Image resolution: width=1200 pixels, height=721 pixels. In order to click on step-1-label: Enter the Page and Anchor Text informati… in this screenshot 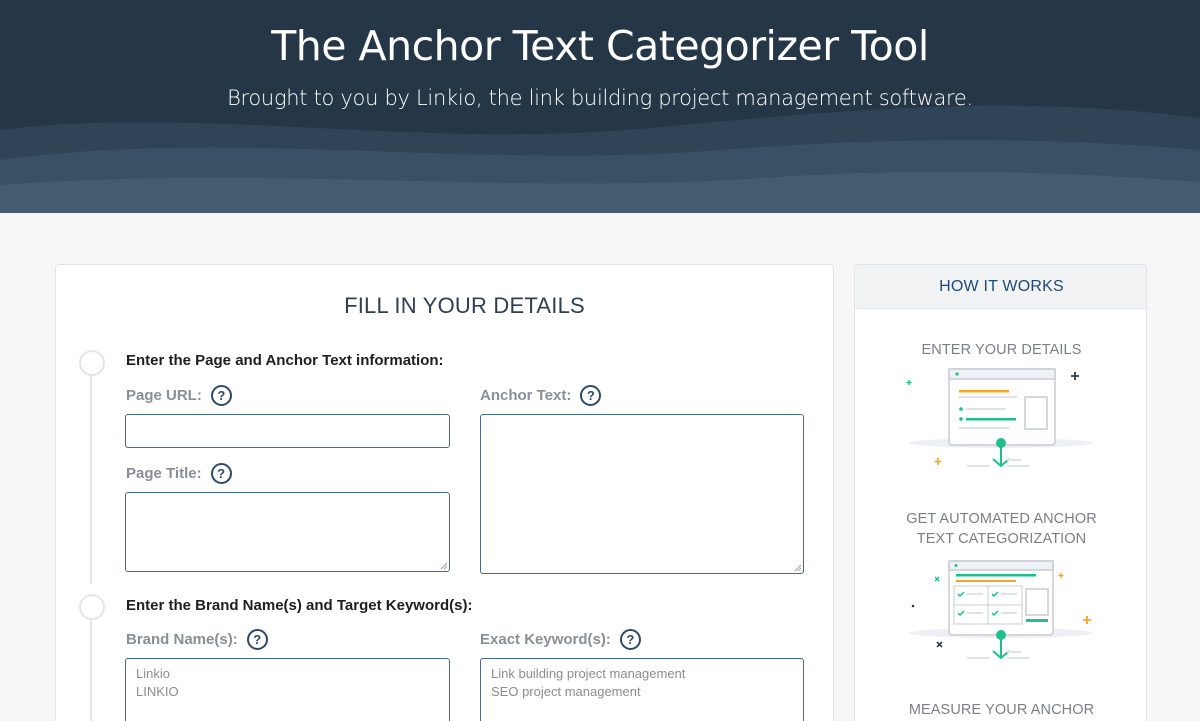, I will do `click(285, 360)`.